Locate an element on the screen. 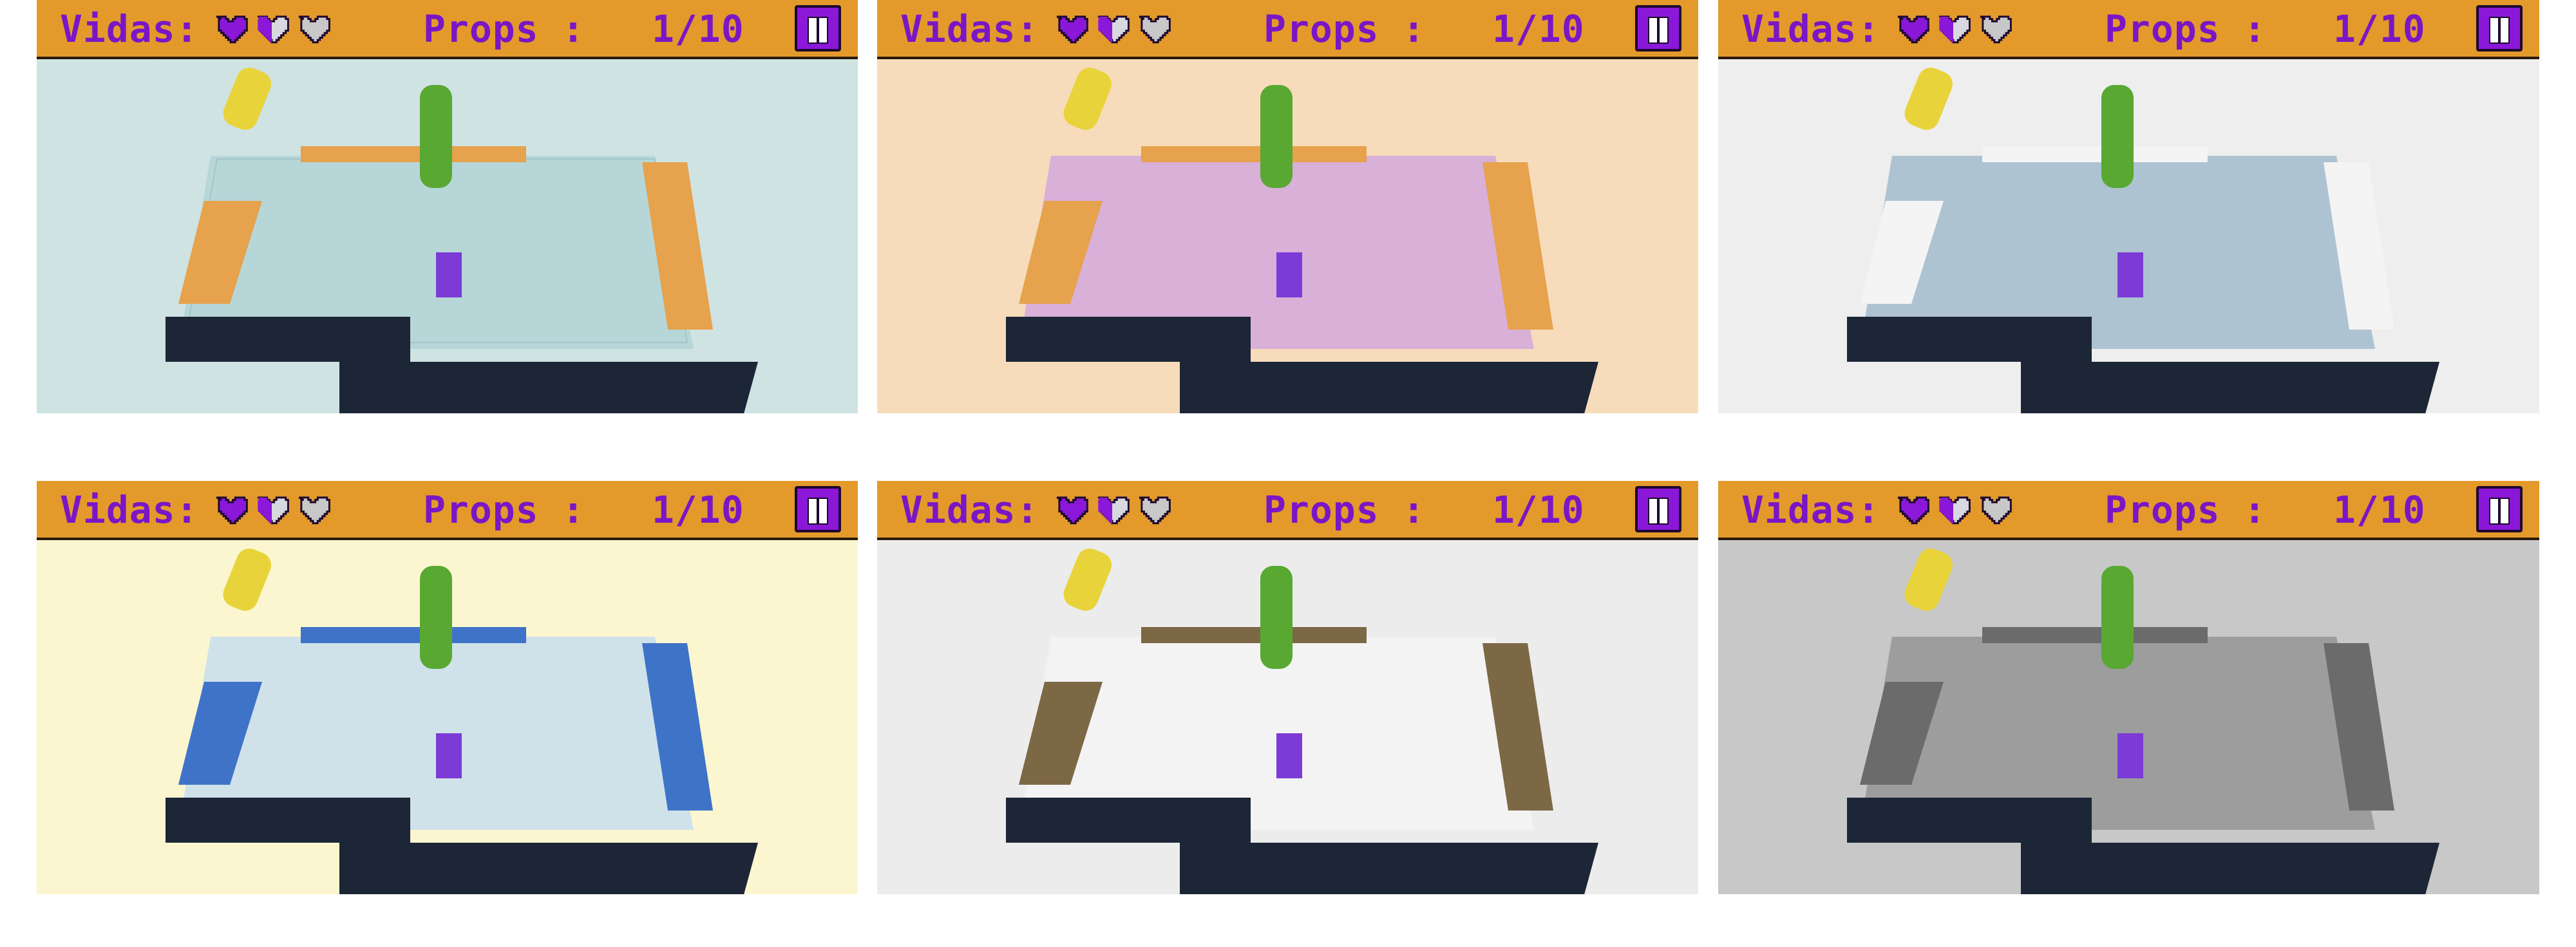  game-screen-grayscale: Vidas: Props : 1/10 is located at coordinates (2128, 687).